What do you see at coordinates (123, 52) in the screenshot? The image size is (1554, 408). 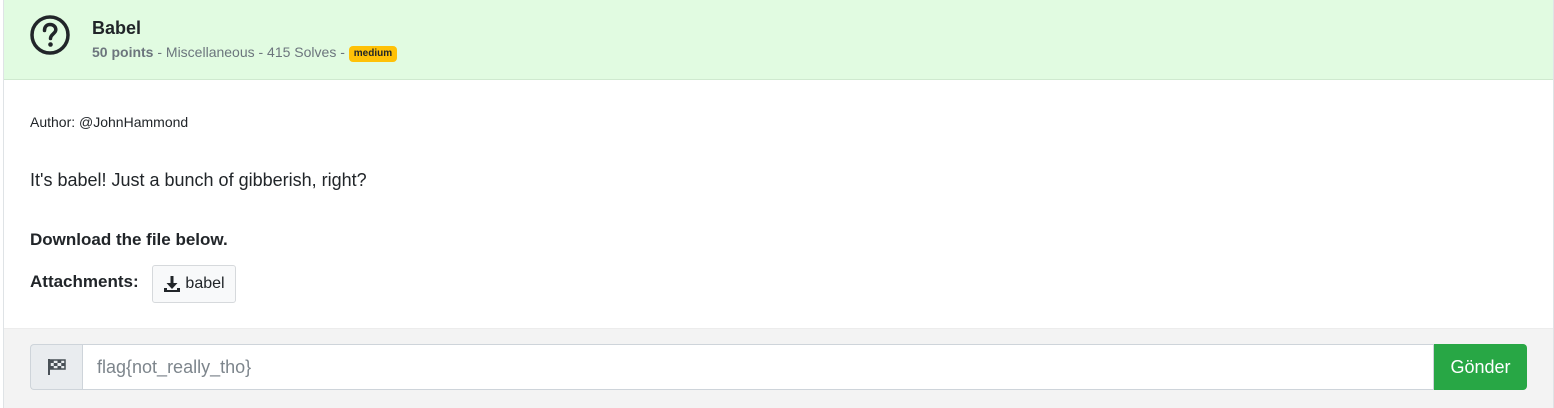 I see `challenge-points: 50 points` at bounding box center [123, 52].